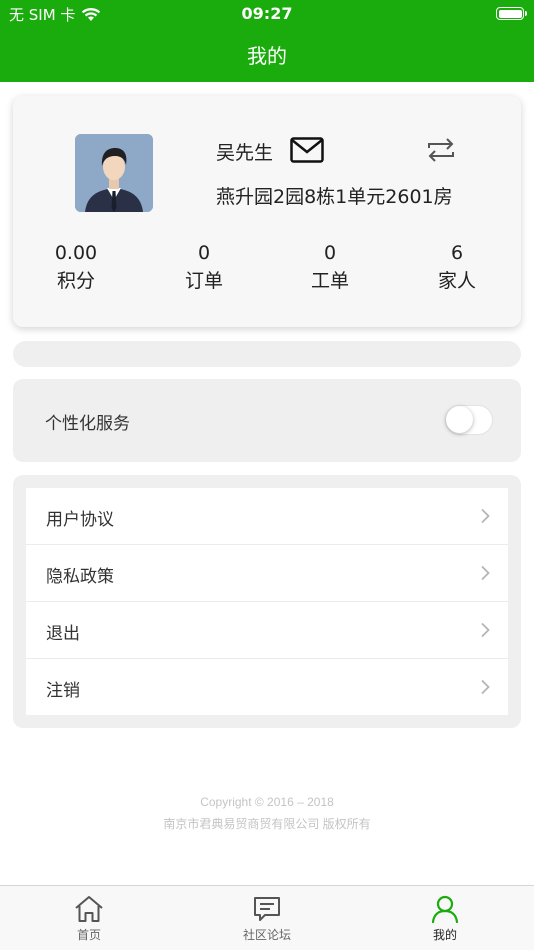 This screenshot has height=950, width=534. Describe the element at coordinates (266, 935) in the screenshot. I see `tab-label: 社区论坛` at that location.